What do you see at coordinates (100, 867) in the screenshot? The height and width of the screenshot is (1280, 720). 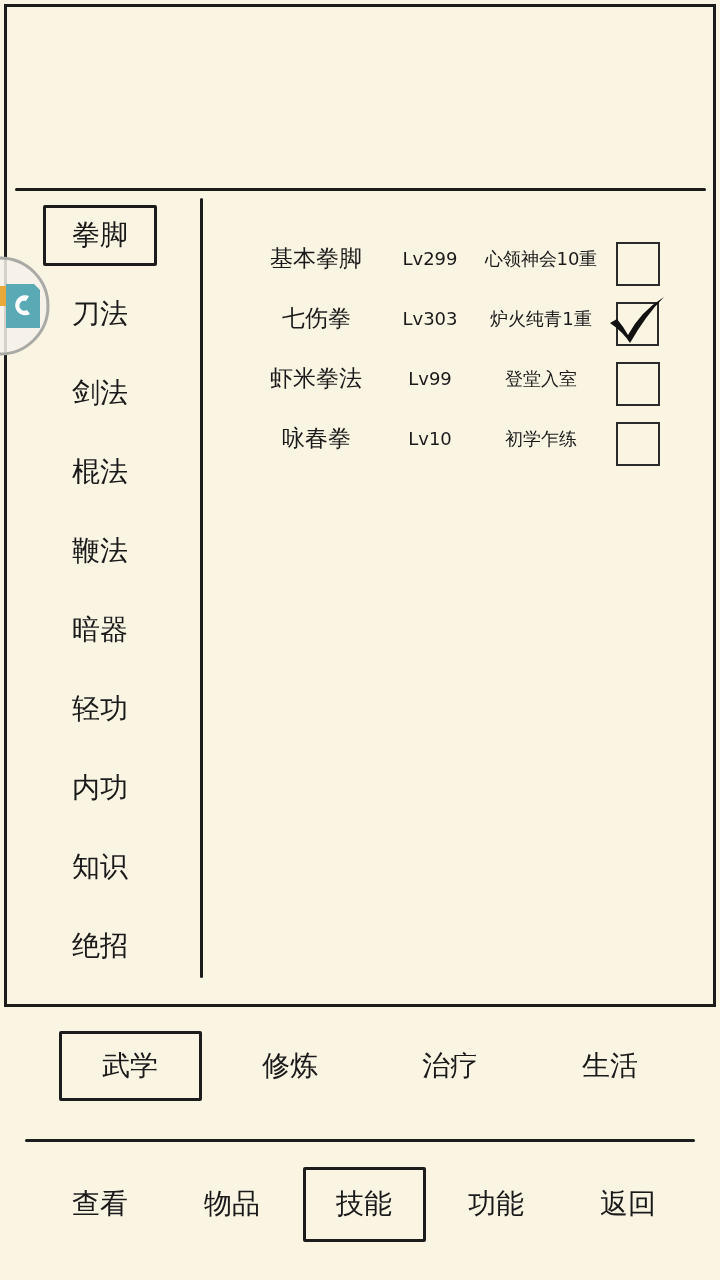 I see `category-tab: 知识` at bounding box center [100, 867].